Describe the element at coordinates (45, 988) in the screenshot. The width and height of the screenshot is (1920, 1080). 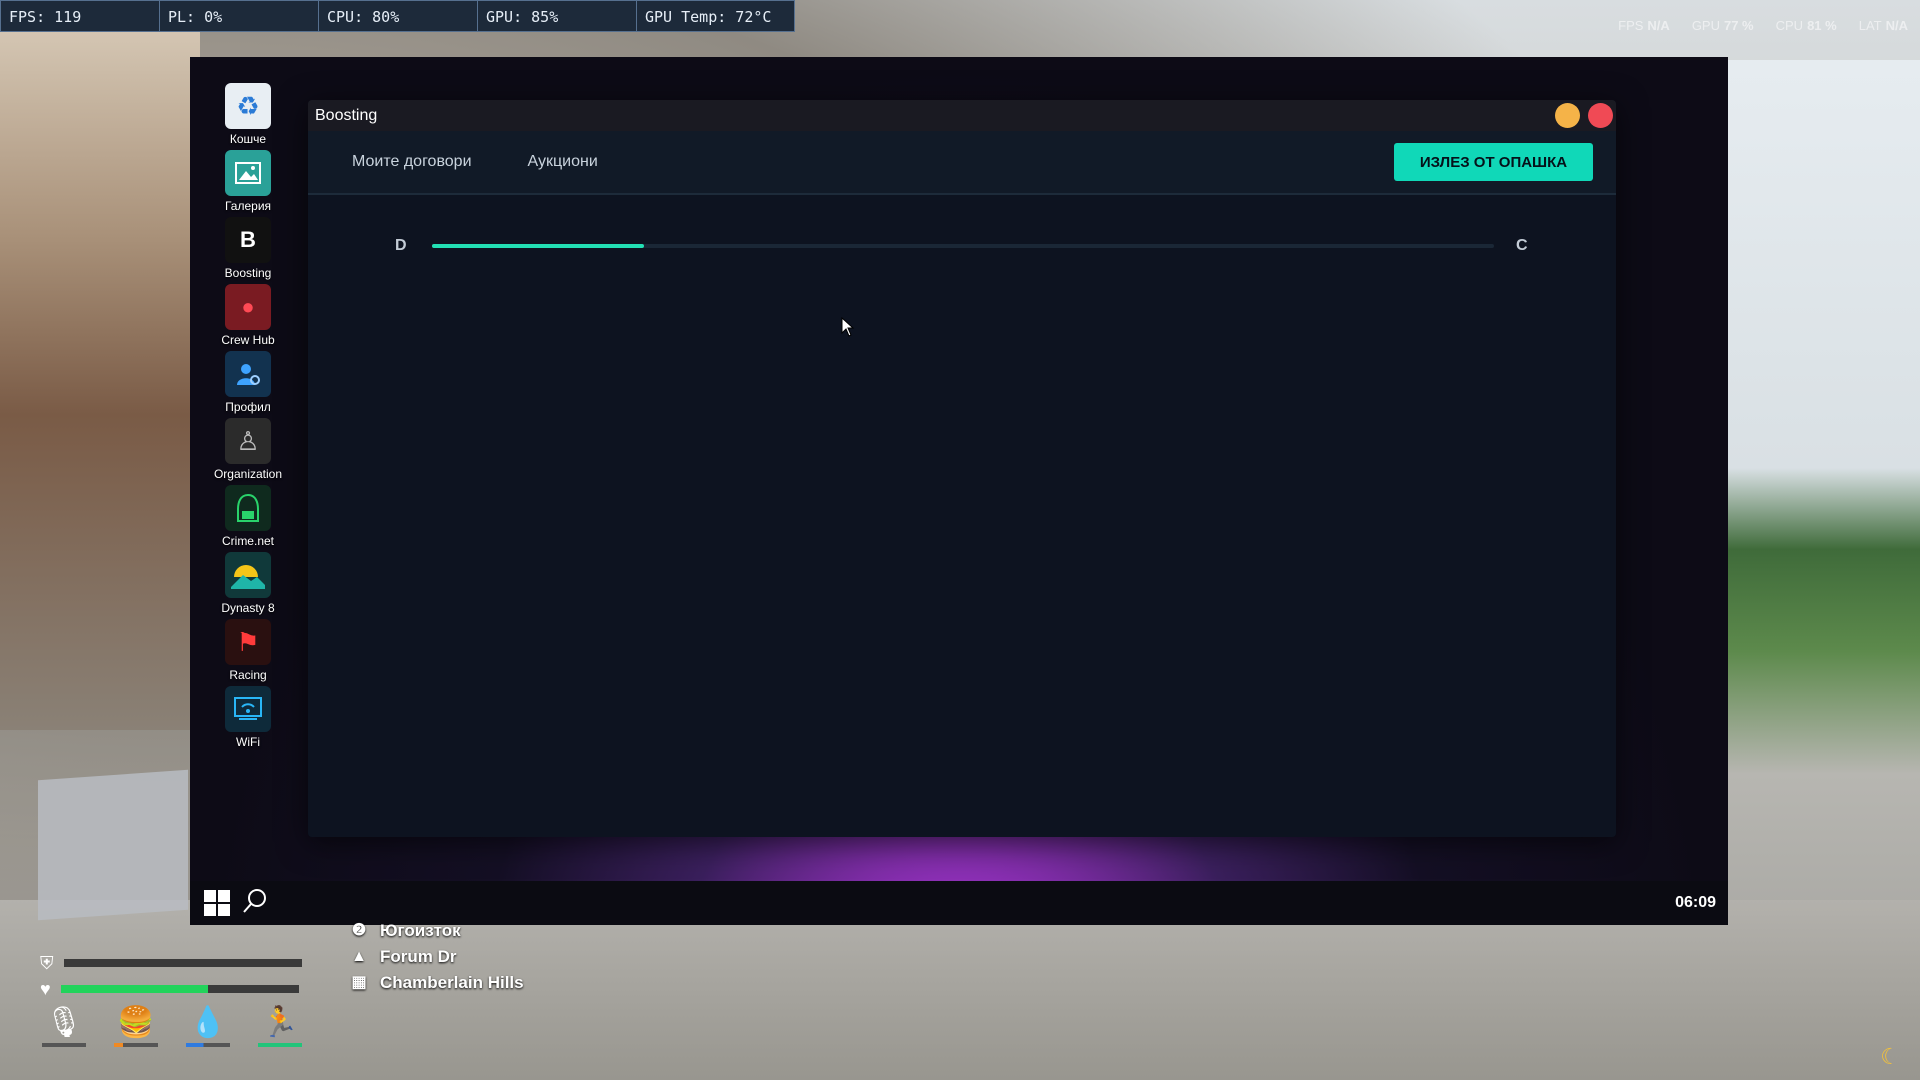
I see `heart-icon: ♥` at that location.